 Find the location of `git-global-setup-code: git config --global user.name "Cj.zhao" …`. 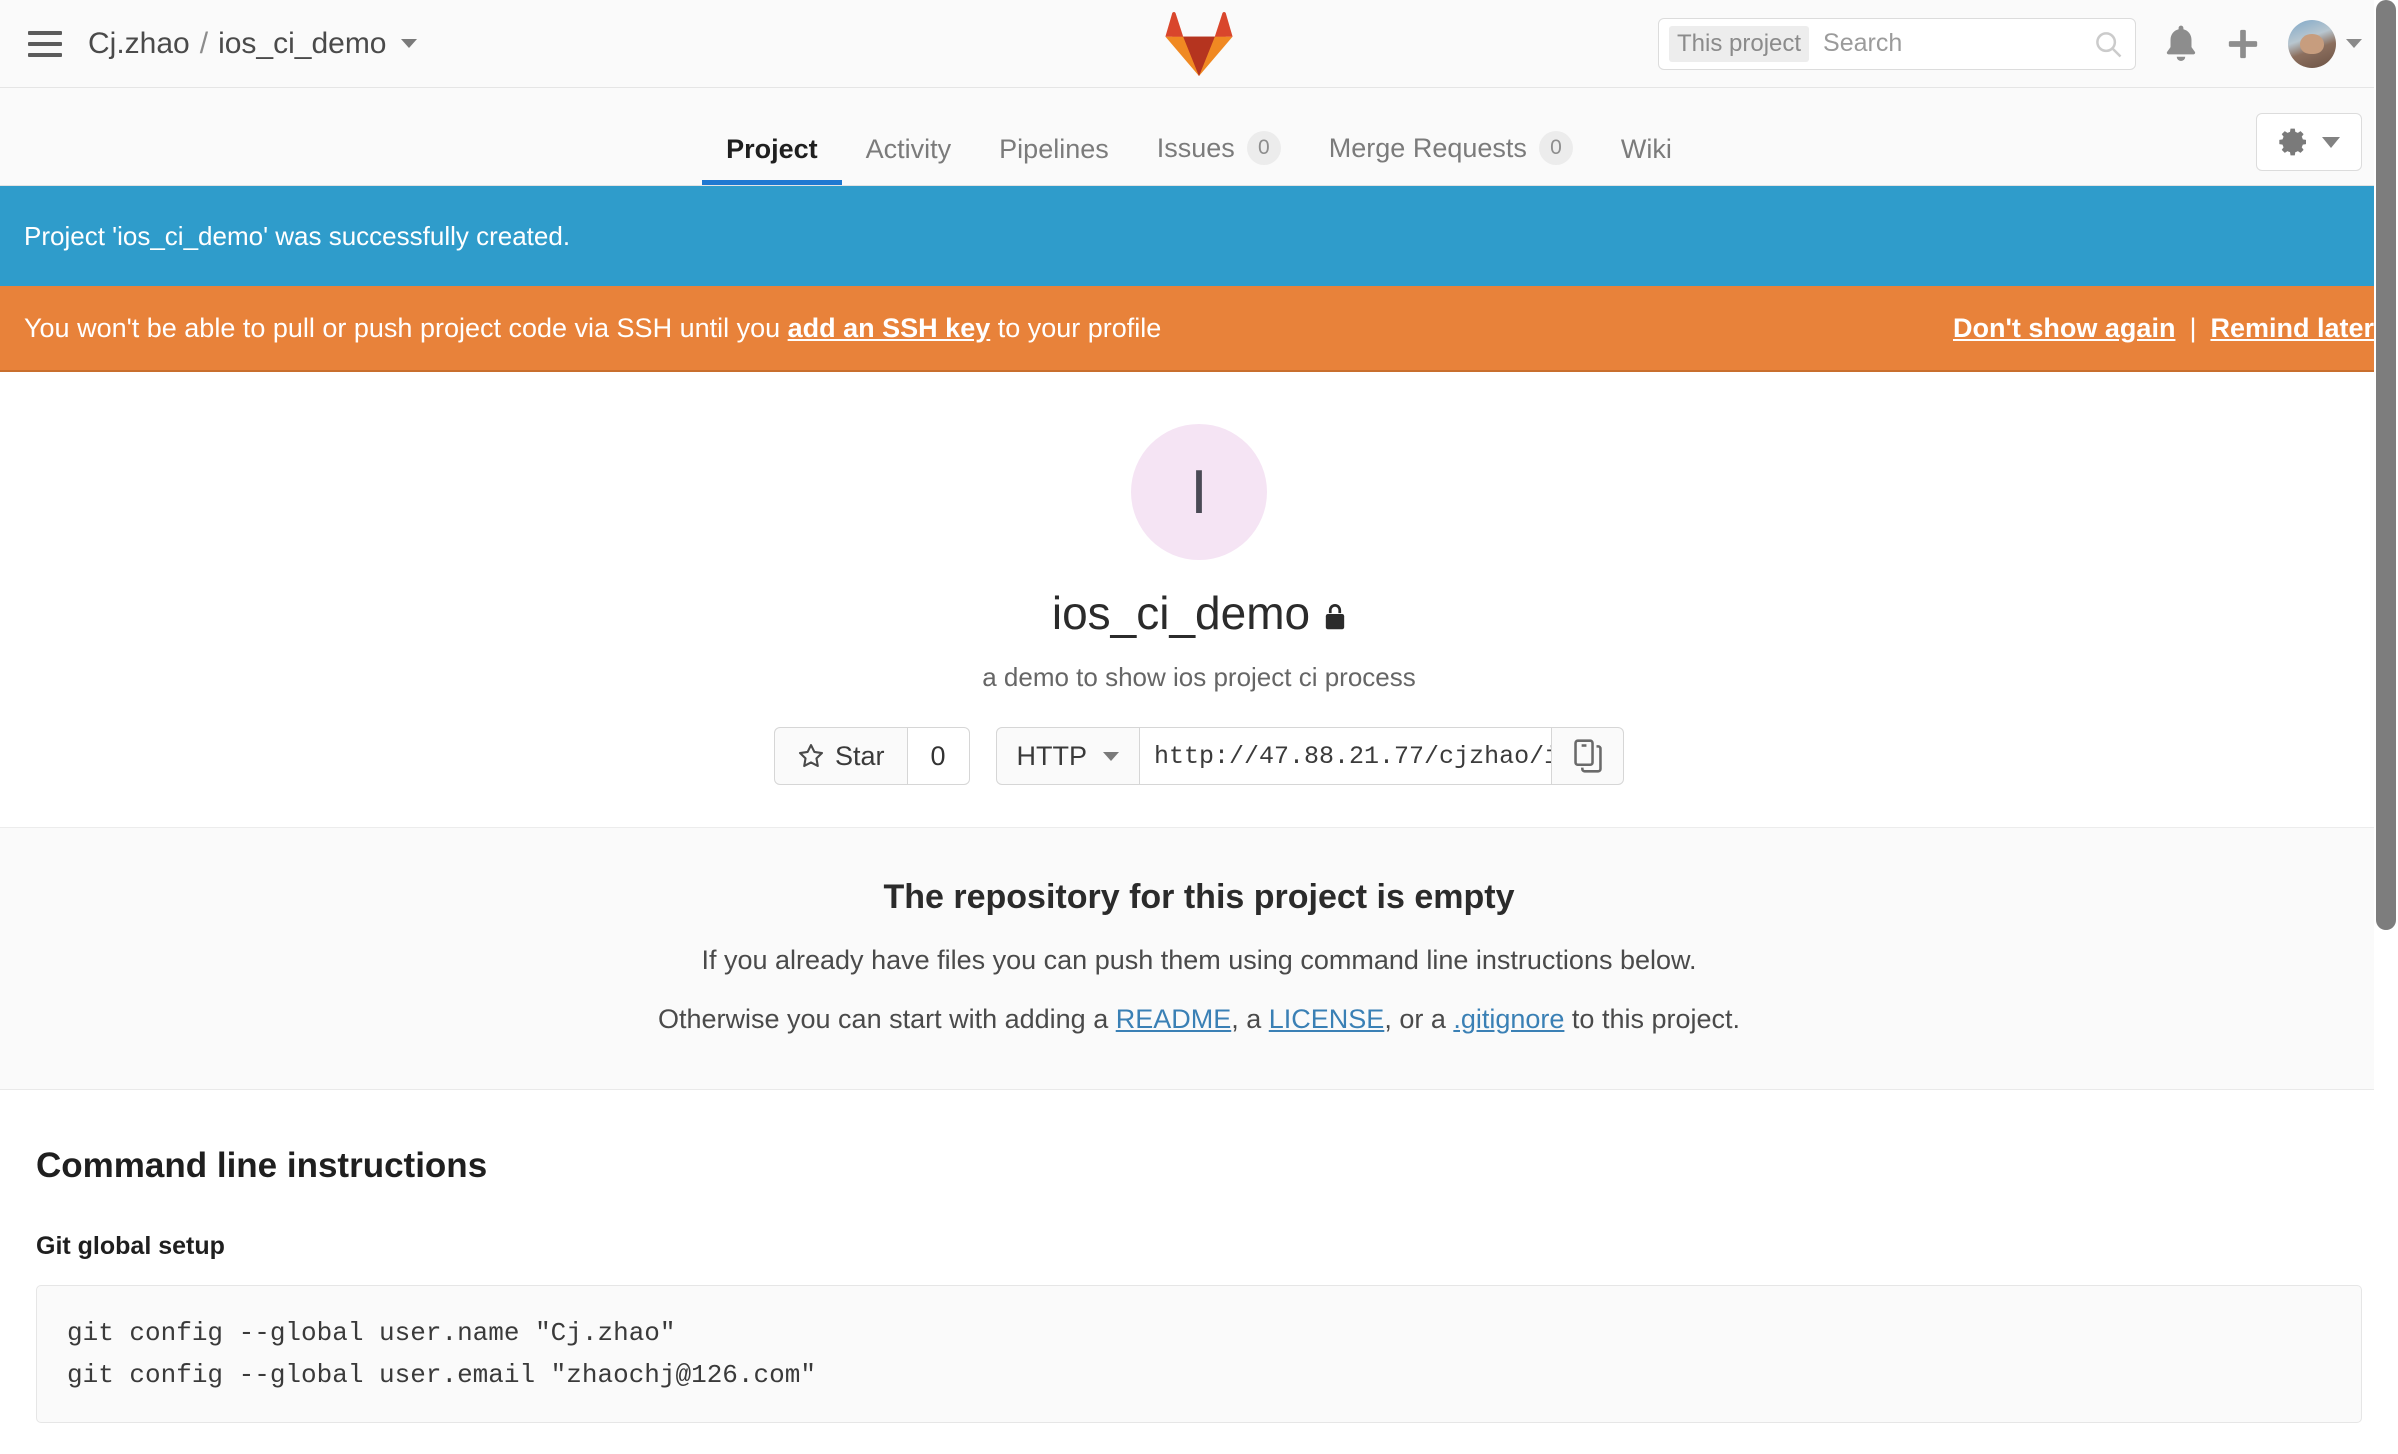

git-global-setup-code: git config --global user.name "Cj.zhao" … is located at coordinates (1199, 1354).